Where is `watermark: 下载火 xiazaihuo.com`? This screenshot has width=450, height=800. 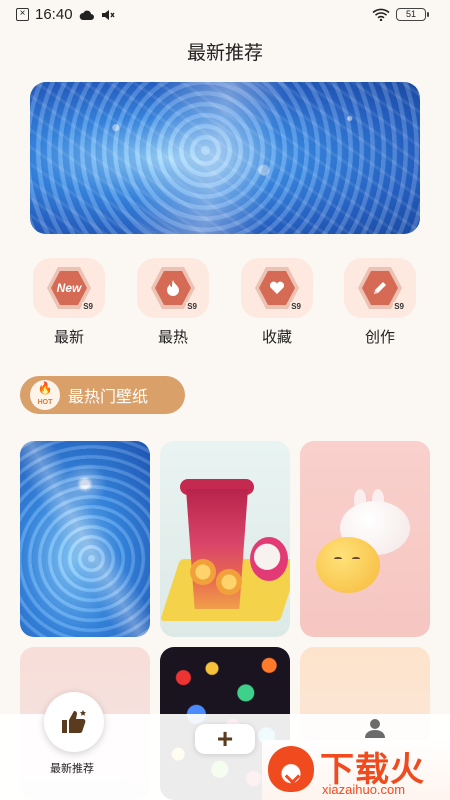 watermark: 下载火 xiazaihuo.com is located at coordinates (356, 770).